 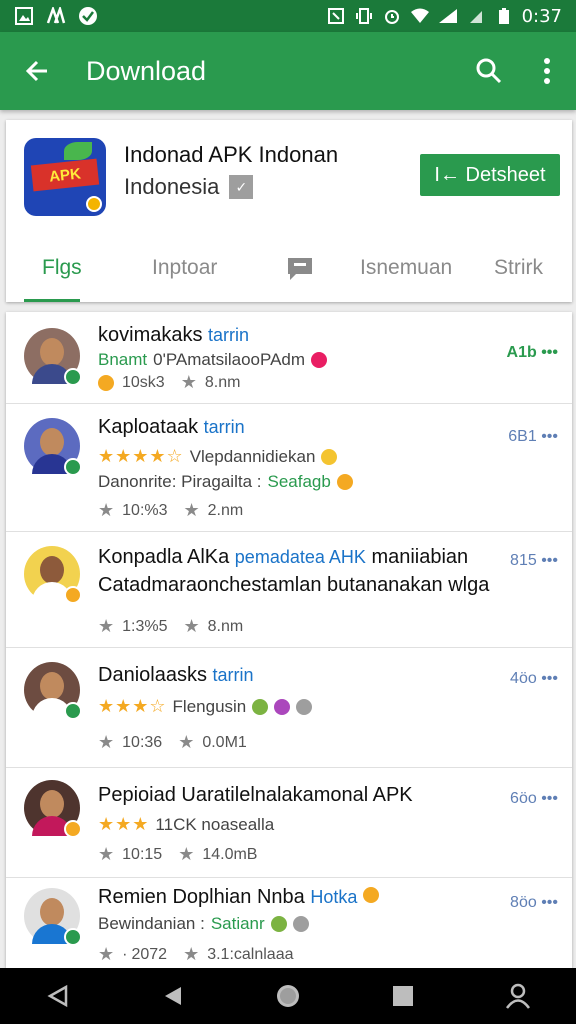 I want to click on item-rating: 2072, so click(x=149, y=954).